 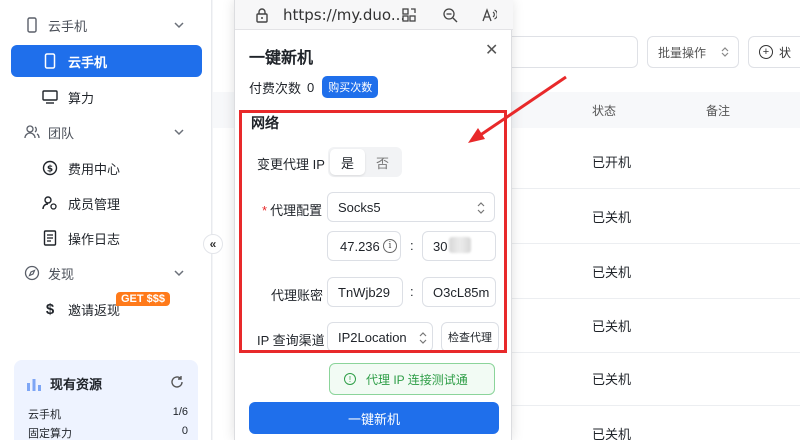 I want to click on change-proxy-toggle: 是 否, so click(x=365, y=162).